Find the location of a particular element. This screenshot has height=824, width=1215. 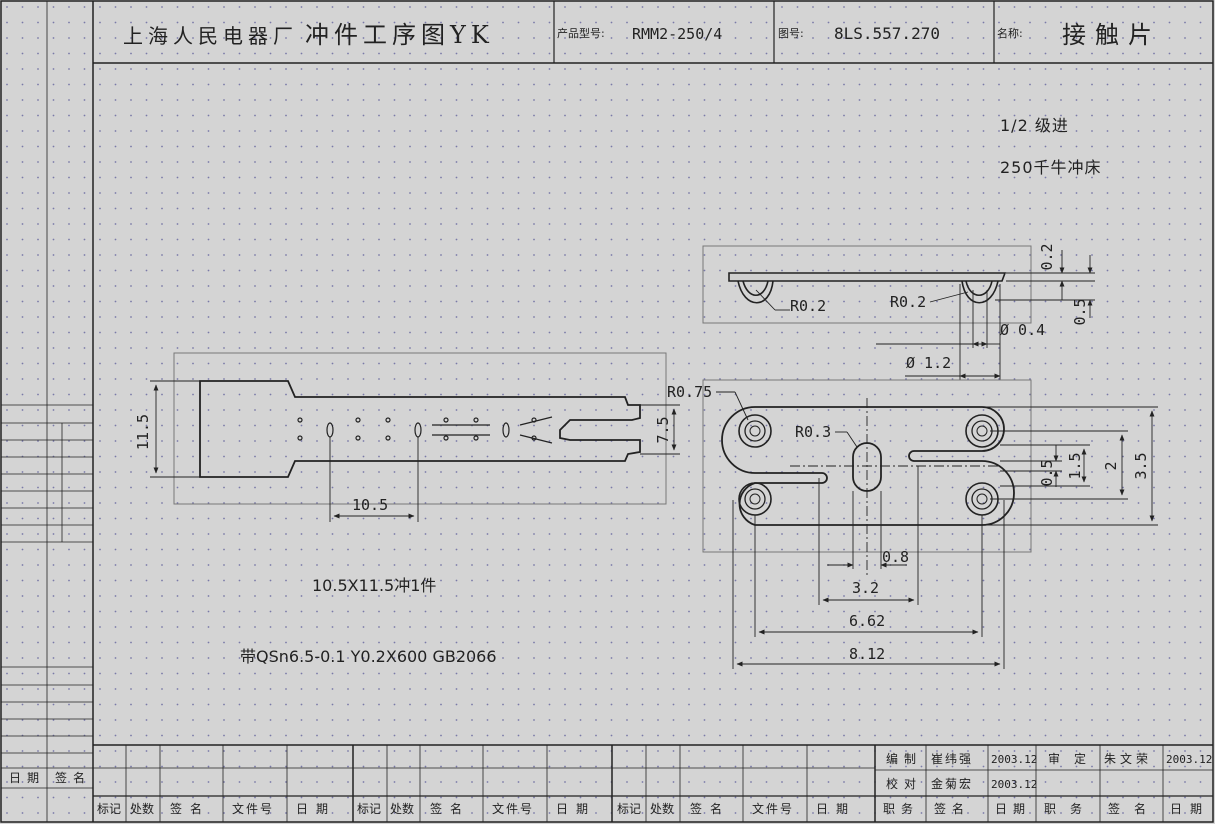

press-note: 250千牛冲床 is located at coordinates (1051, 167).